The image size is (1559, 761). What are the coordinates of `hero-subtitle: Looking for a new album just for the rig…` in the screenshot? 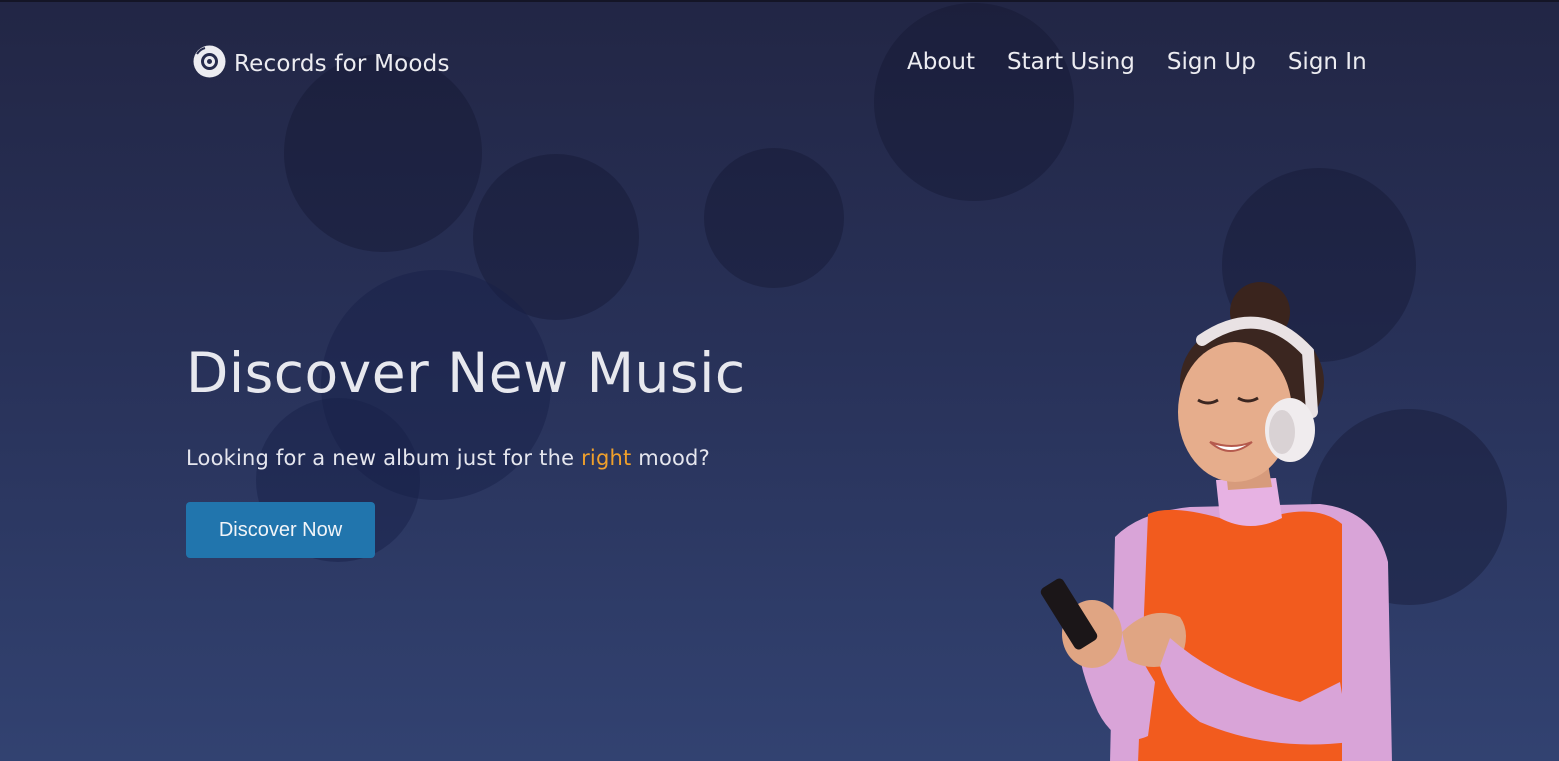 It's located at (526, 458).